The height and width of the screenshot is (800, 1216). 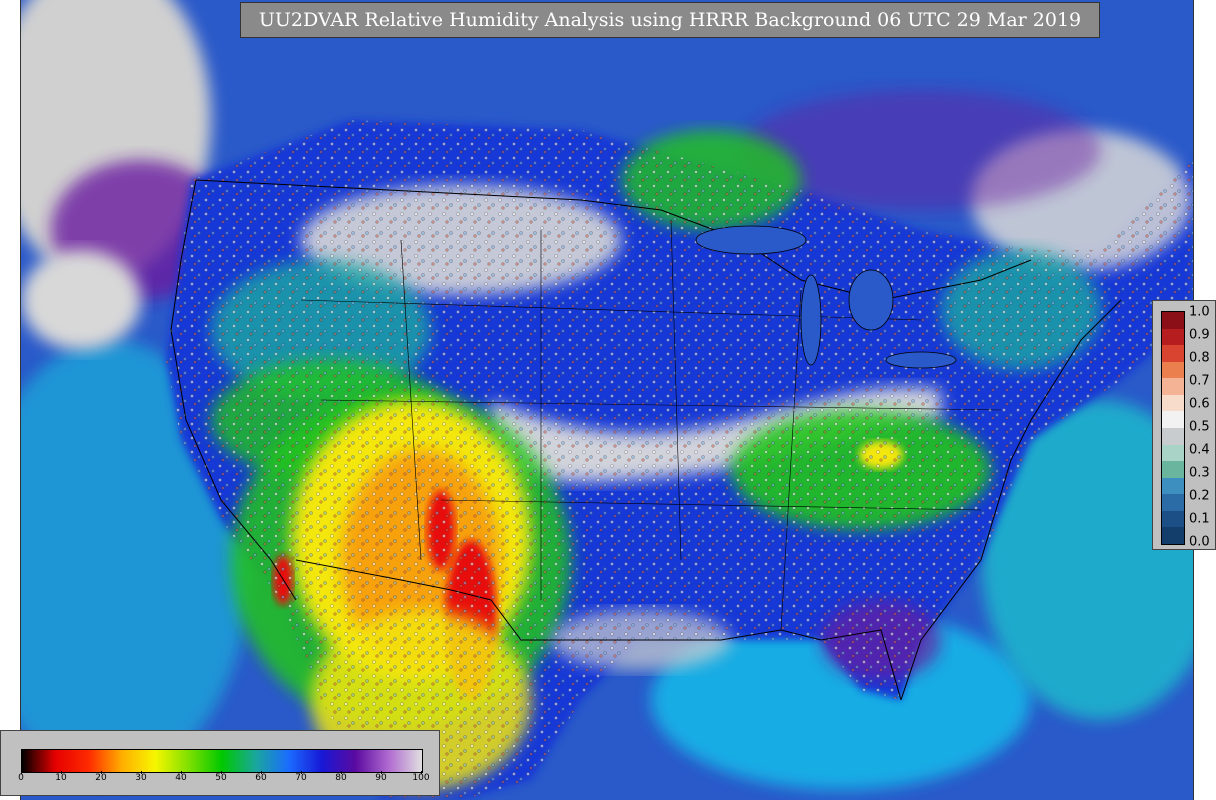 I want to click on obs-tick-label: 0.5, so click(x=1199, y=427).